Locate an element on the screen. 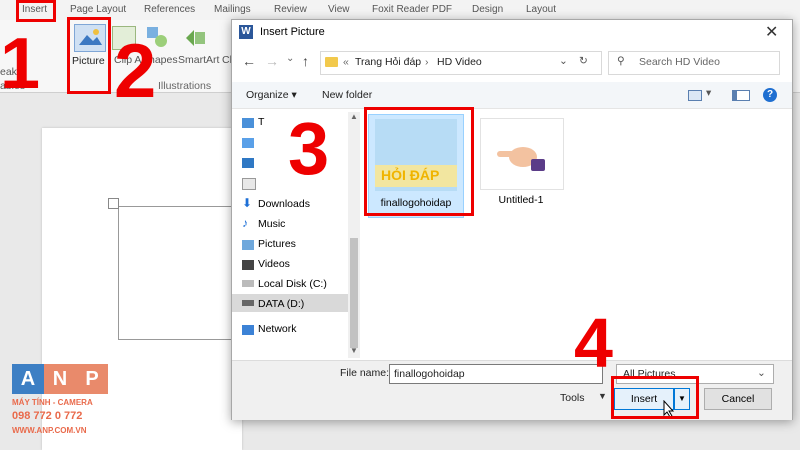 The height and width of the screenshot is (450, 800). search-box: ⚲ Search HD Video is located at coordinates (694, 63).